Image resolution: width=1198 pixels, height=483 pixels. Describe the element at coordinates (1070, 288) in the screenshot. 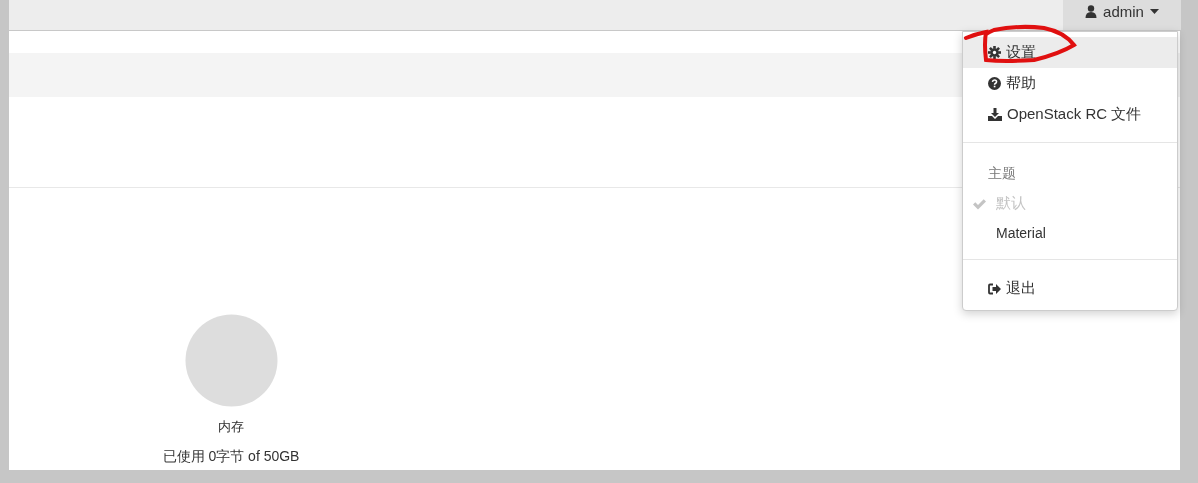

I see `menu-item: 退出` at that location.